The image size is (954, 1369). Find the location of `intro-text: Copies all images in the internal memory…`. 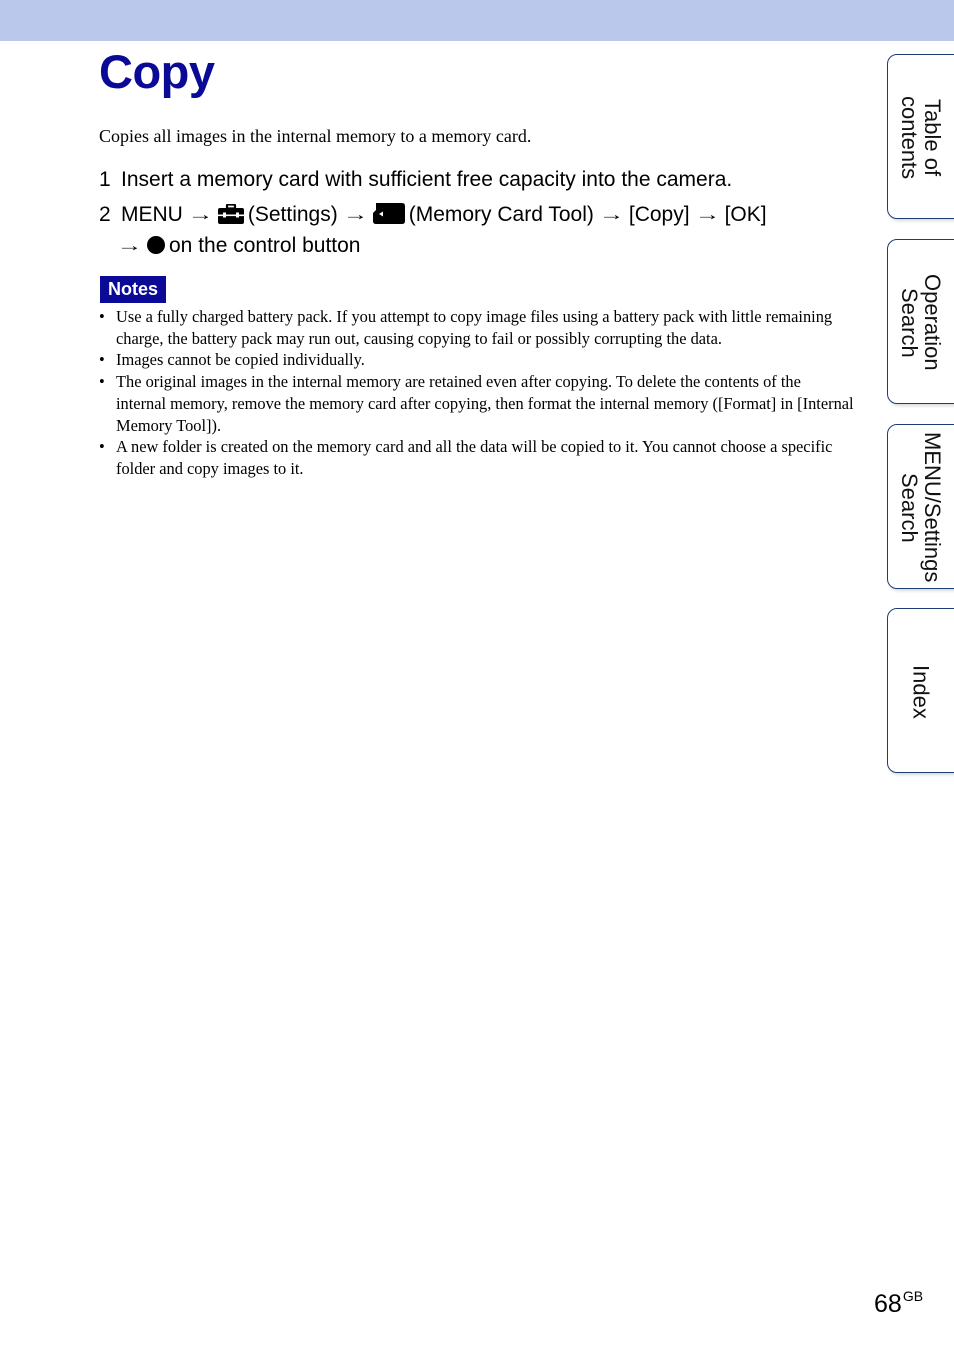

intro-text: Copies all images in the internal memory… is located at coordinates (315, 136).